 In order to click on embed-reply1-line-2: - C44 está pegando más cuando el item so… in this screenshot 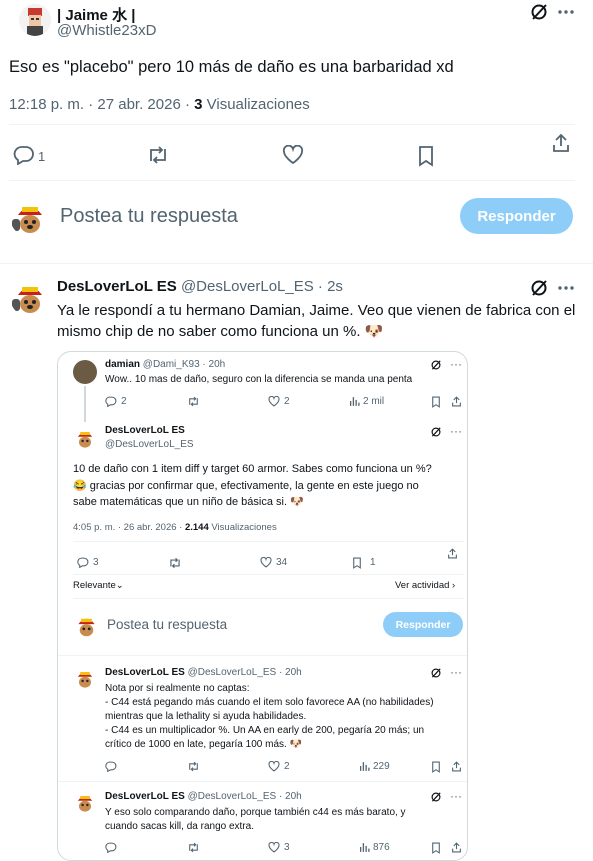, I will do `click(269, 702)`.